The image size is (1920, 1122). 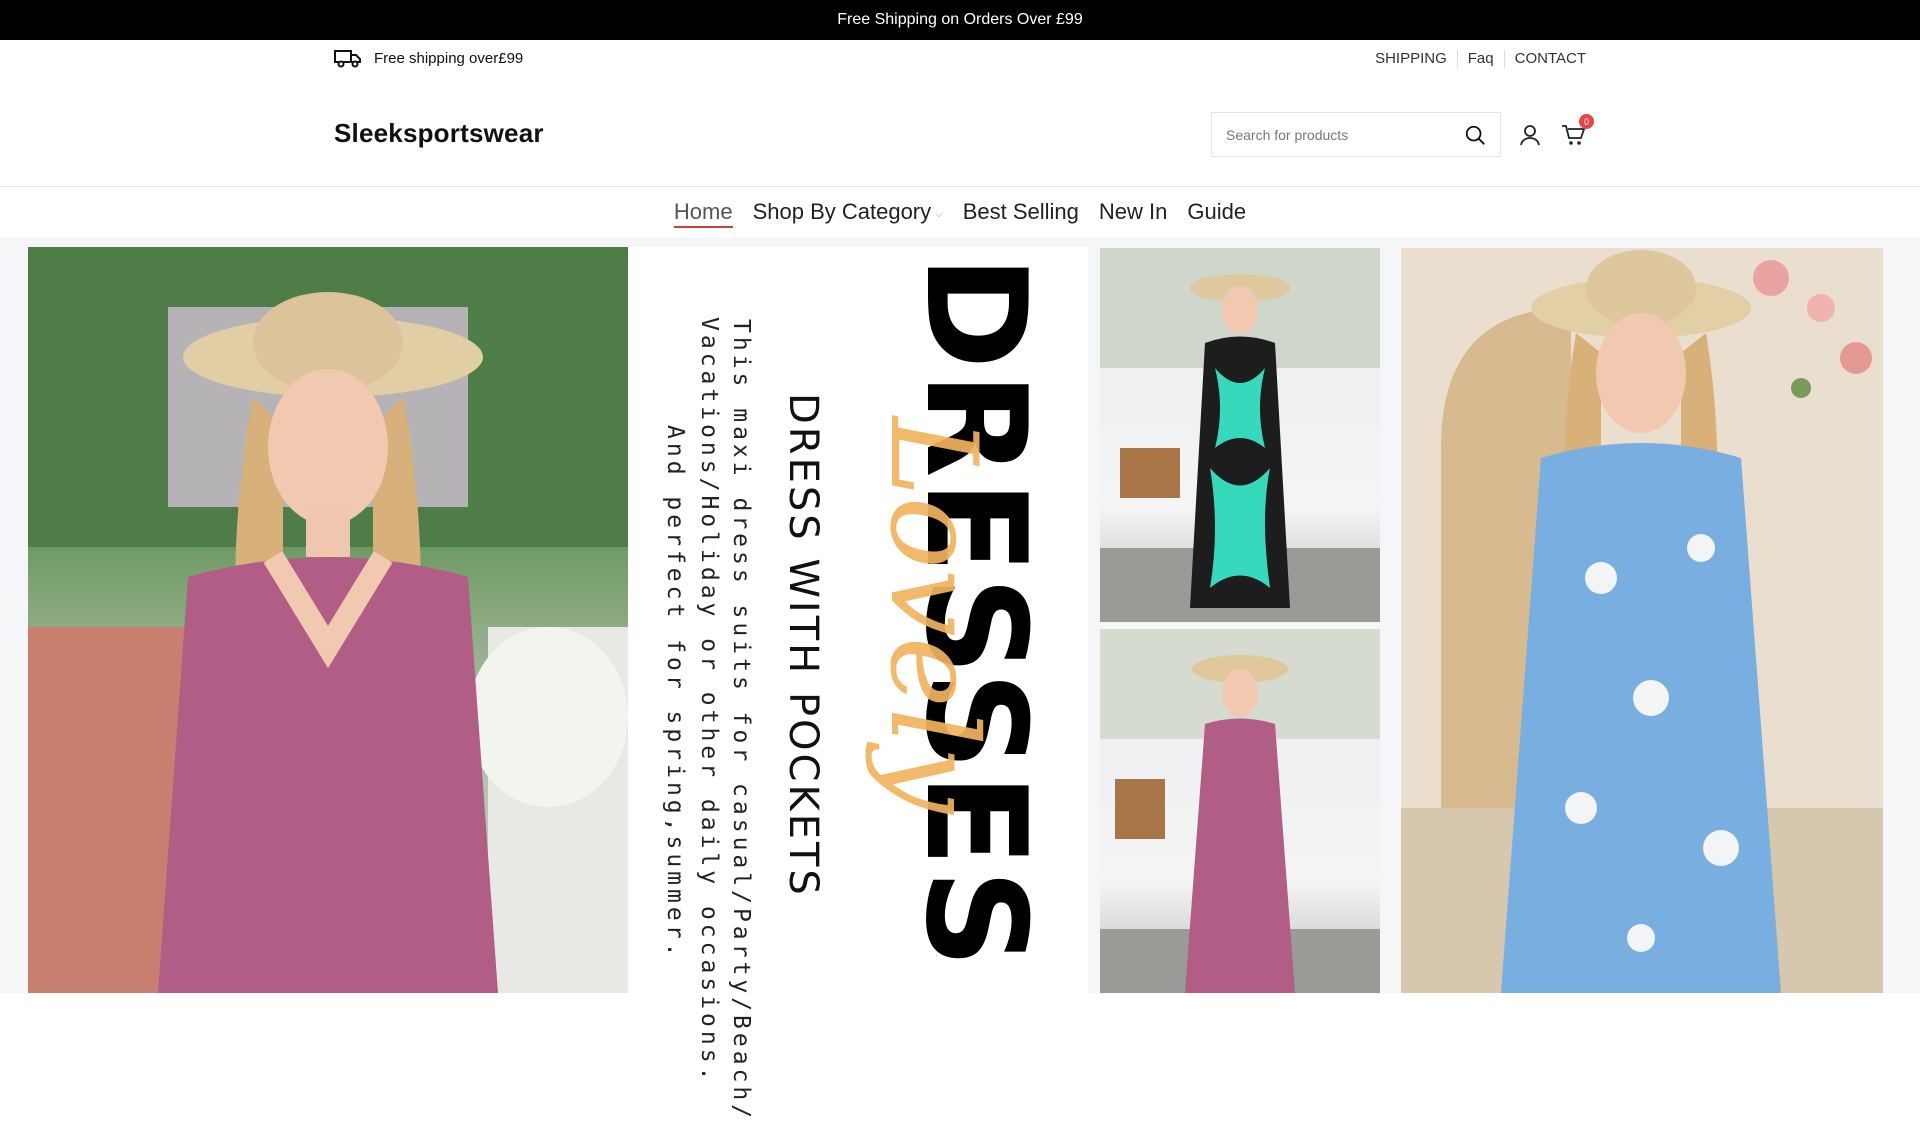 I want to click on nav-item-best-selling: Best Selling, so click(x=1021, y=212).